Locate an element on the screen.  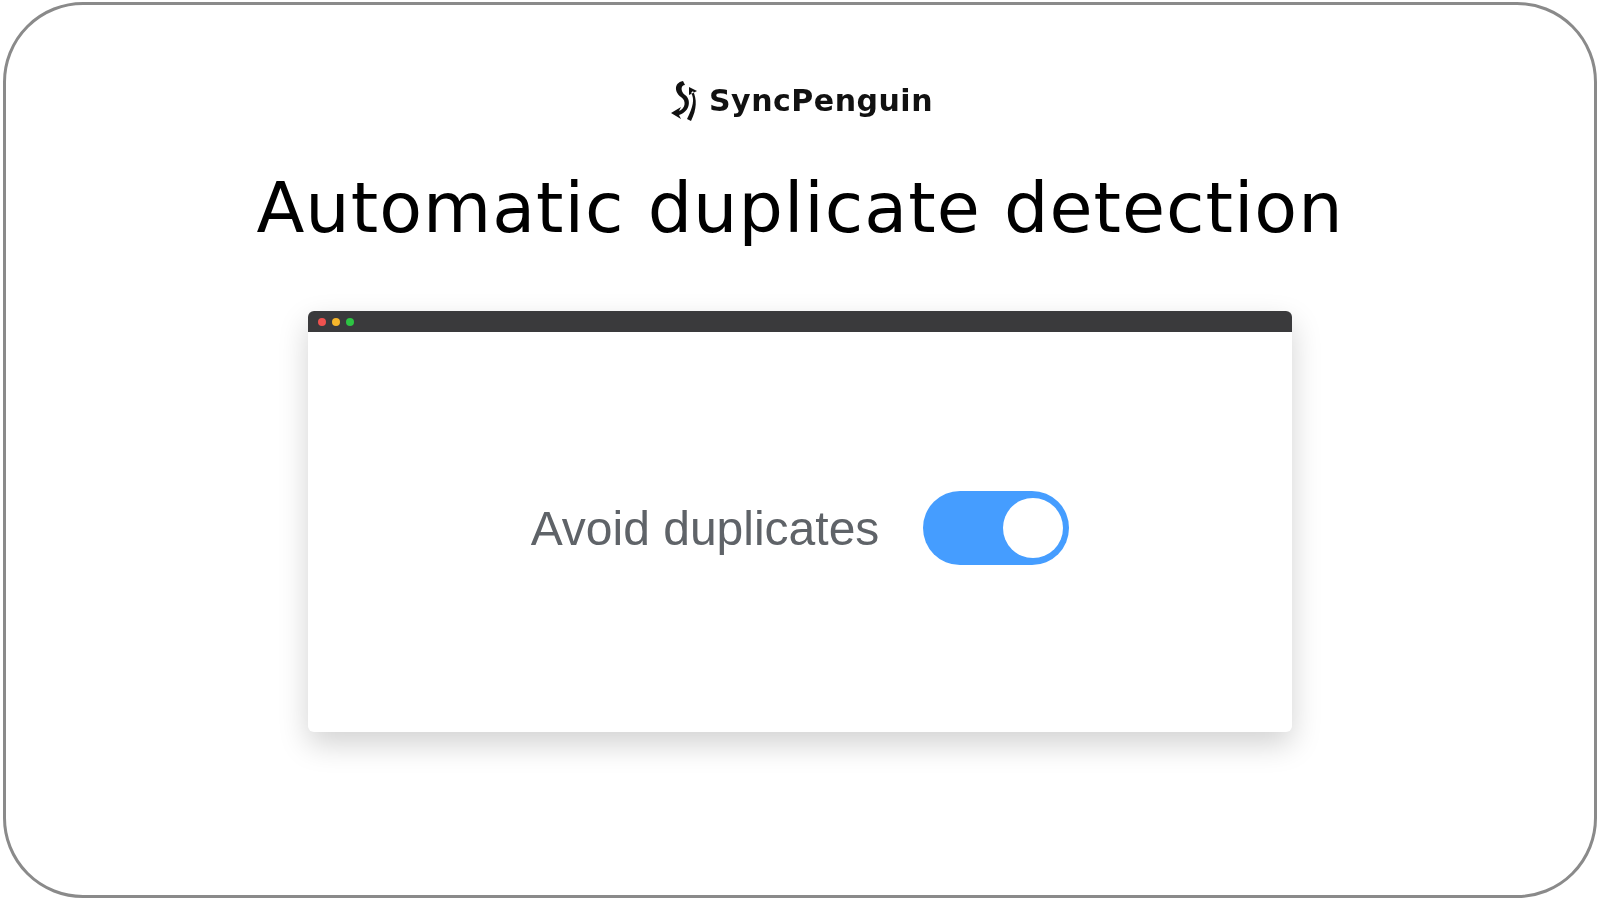
close-dot-icon is located at coordinates (322, 321).